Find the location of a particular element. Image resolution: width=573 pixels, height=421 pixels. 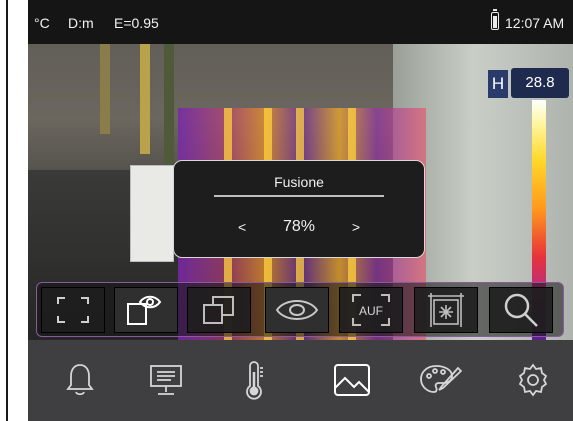

alarm-menu-button is located at coordinates (80, 380).